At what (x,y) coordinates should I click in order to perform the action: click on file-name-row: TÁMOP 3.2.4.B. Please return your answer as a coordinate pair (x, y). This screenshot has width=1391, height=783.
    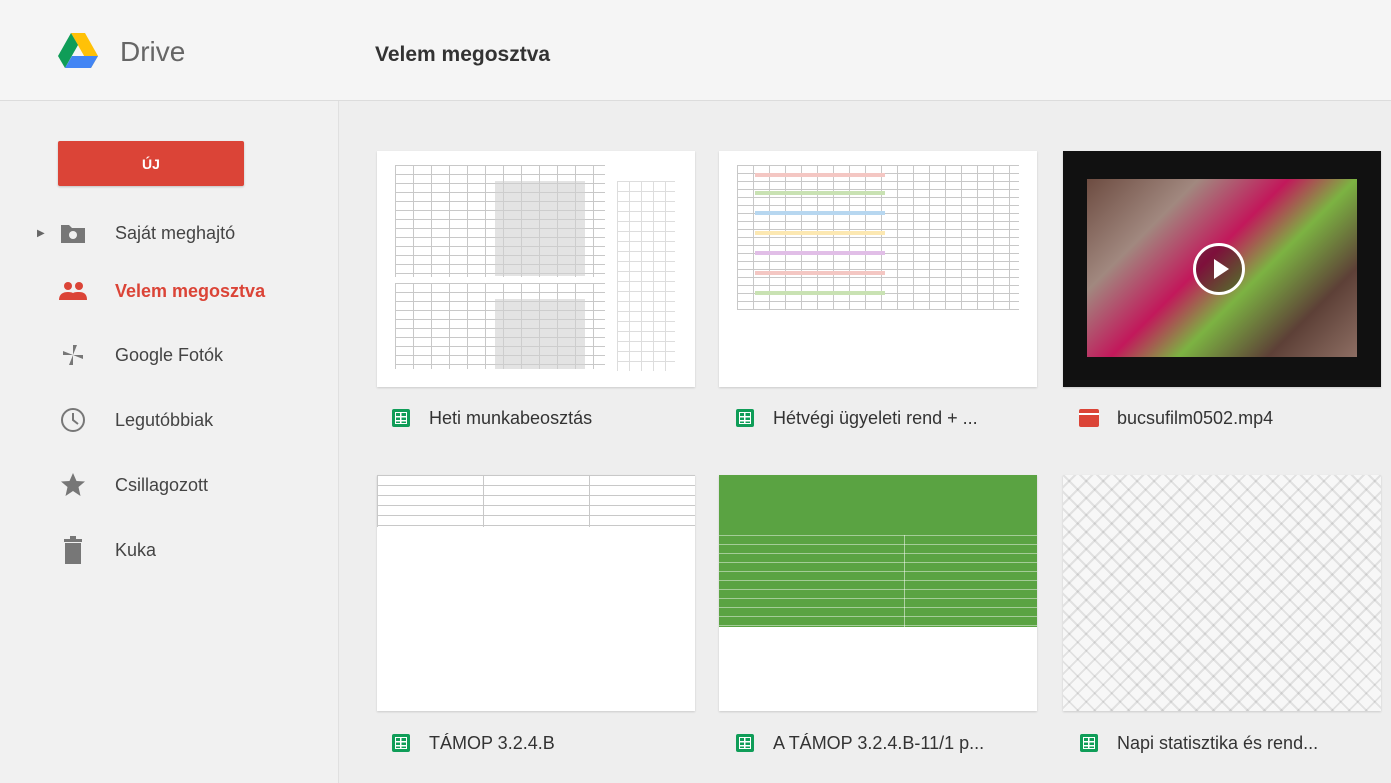
    Looking at the image, I should click on (473, 743).